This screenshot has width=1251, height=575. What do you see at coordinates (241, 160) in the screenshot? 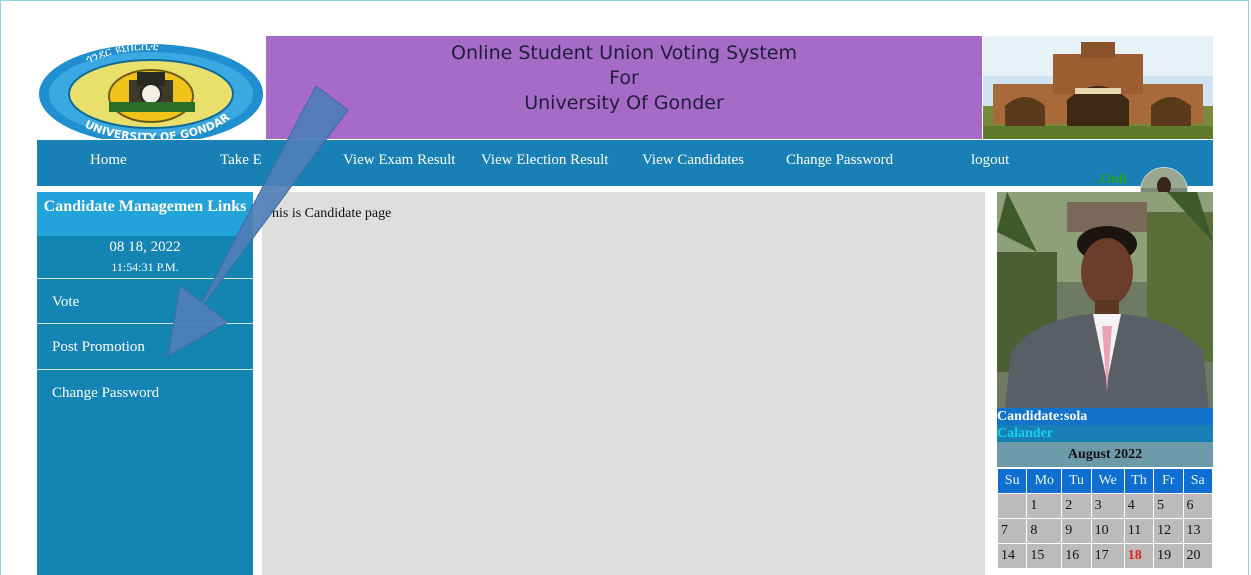
I see `nav-take-exam: Take E` at bounding box center [241, 160].